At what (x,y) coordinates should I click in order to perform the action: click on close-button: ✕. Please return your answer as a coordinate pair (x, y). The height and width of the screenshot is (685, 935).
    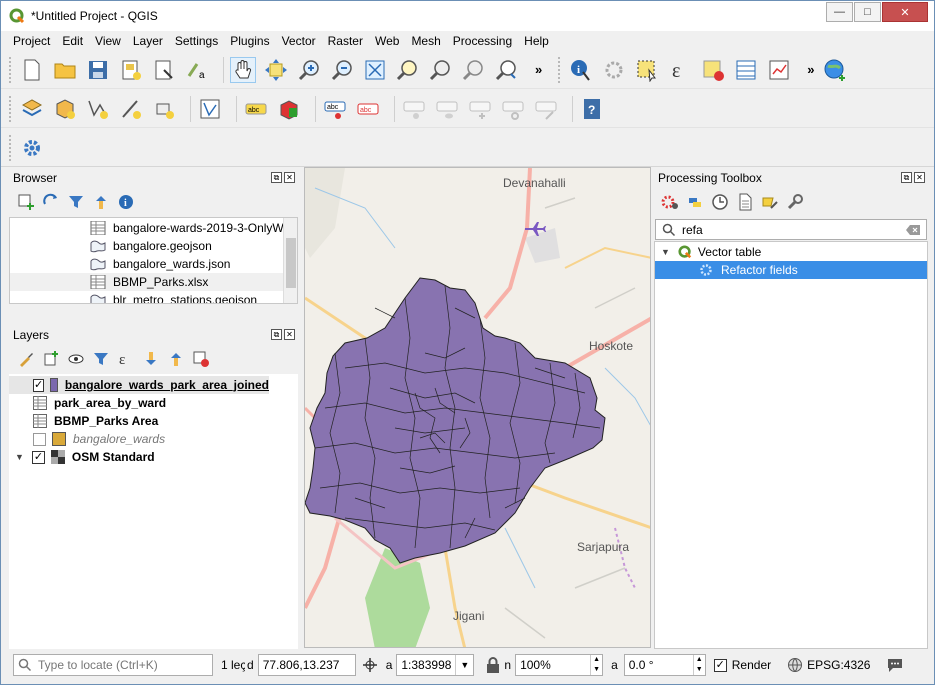
    Looking at the image, I should click on (905, 12).